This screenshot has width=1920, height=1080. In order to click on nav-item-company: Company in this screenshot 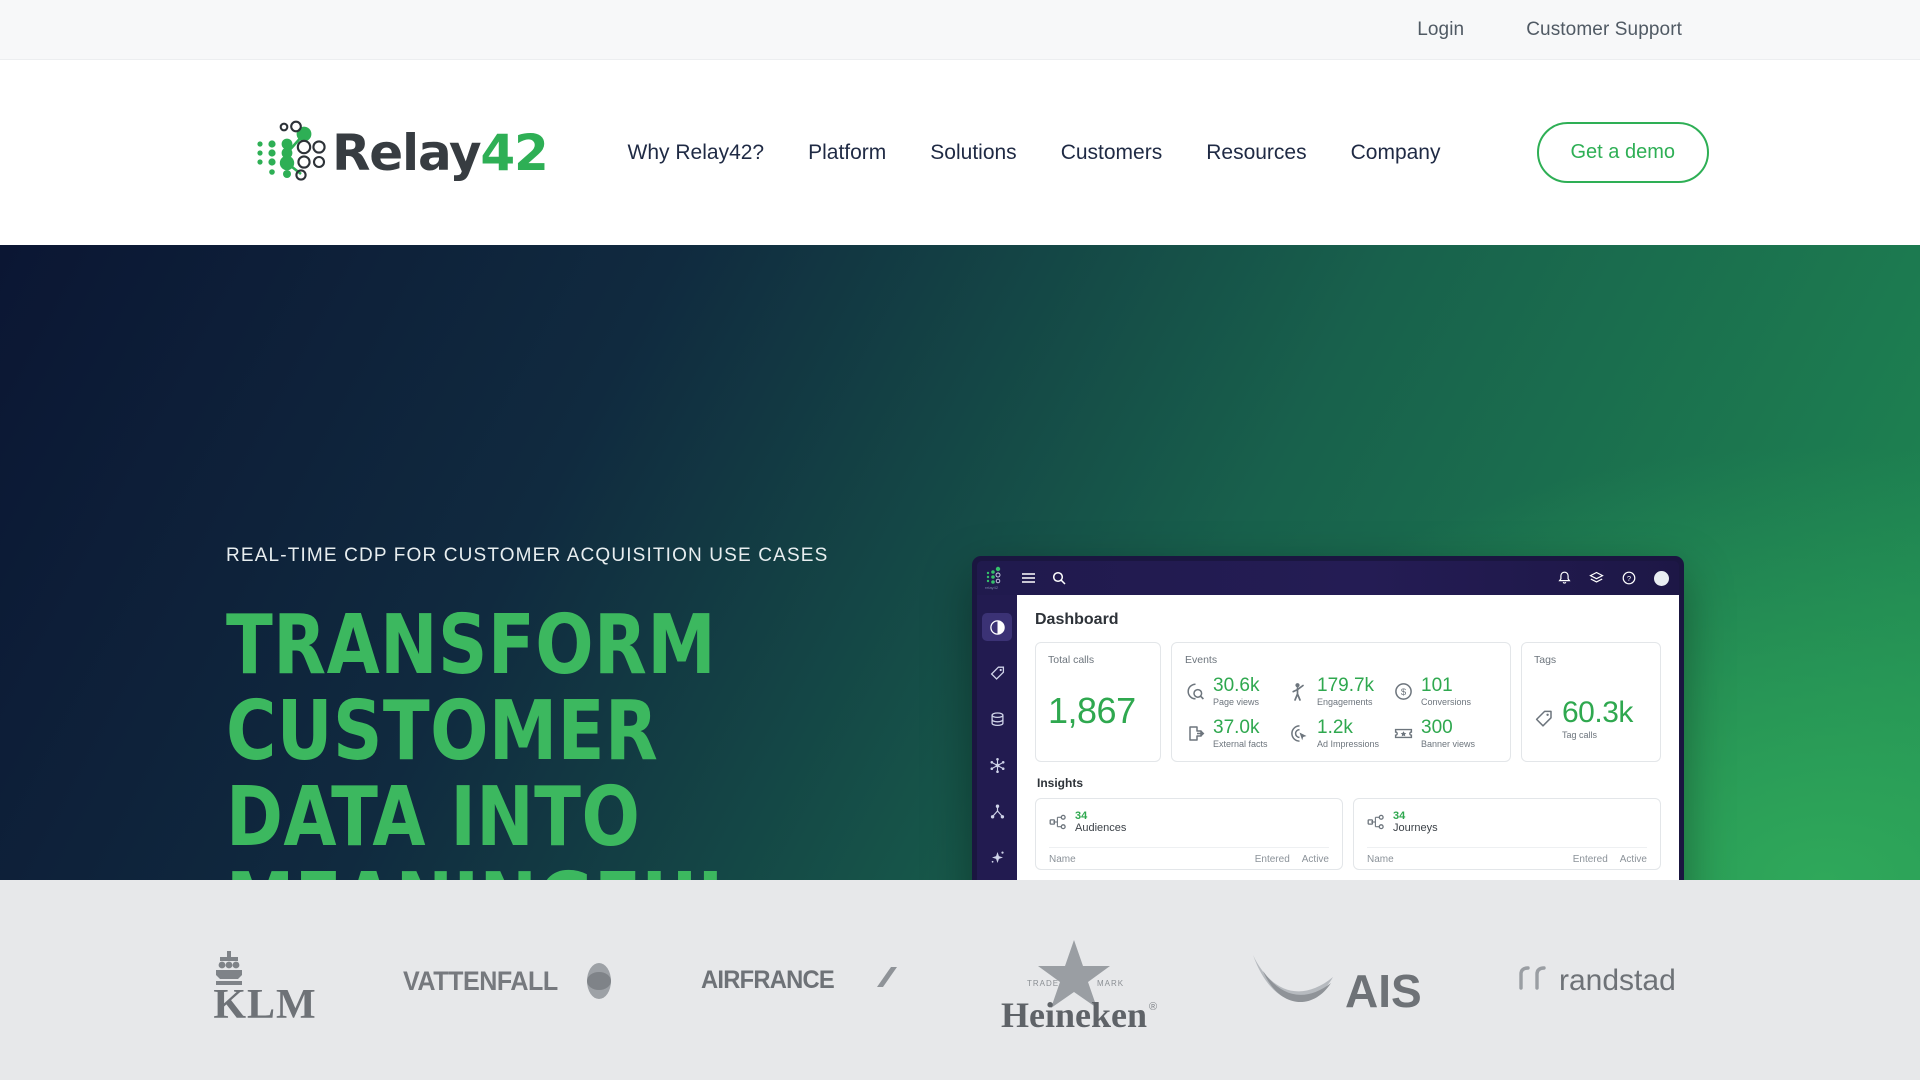, I will do `click(1396, 153)`.